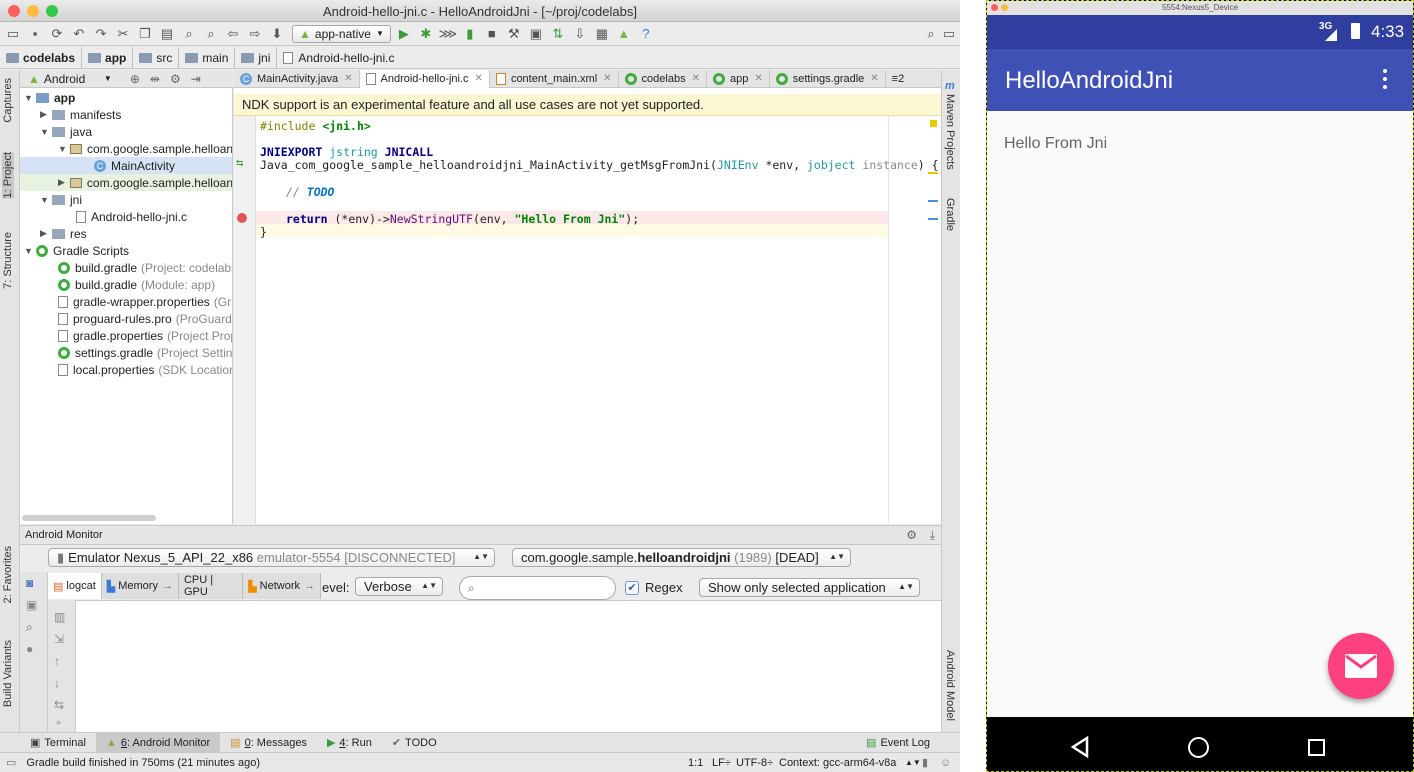  I want to click on make-project-icon: ⬇, so click(277, 34).